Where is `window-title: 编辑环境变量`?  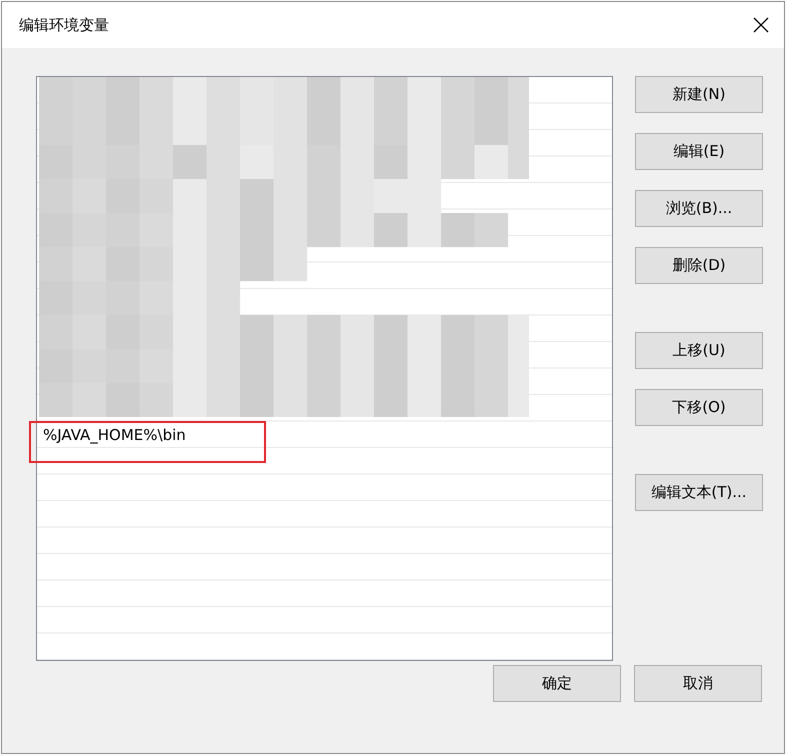 window-title: 编辑环境变量 is located at coordinates (64, 25).